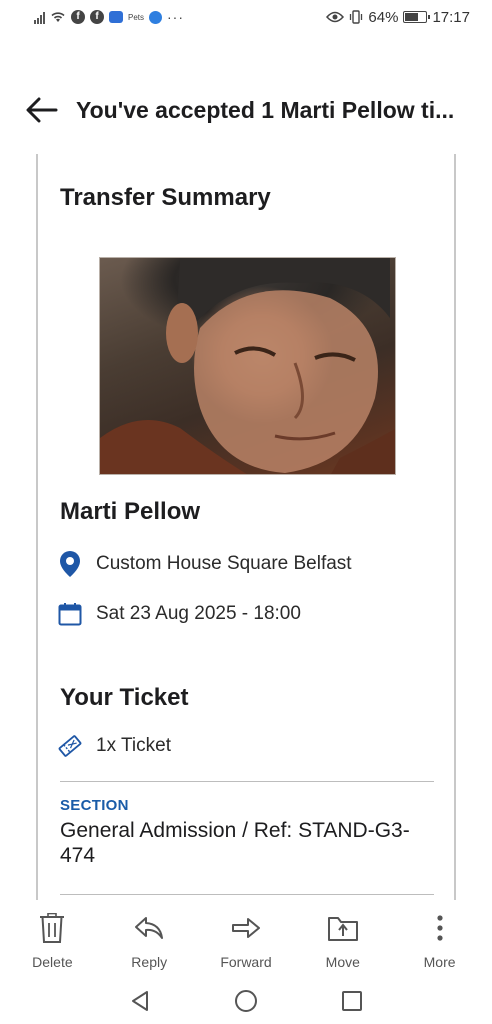 This screenshot has height=1024, width=492. Describe the element at coordinates (176, 17) in the screenshot. I see `more-notifications-icon: ···` at that location.